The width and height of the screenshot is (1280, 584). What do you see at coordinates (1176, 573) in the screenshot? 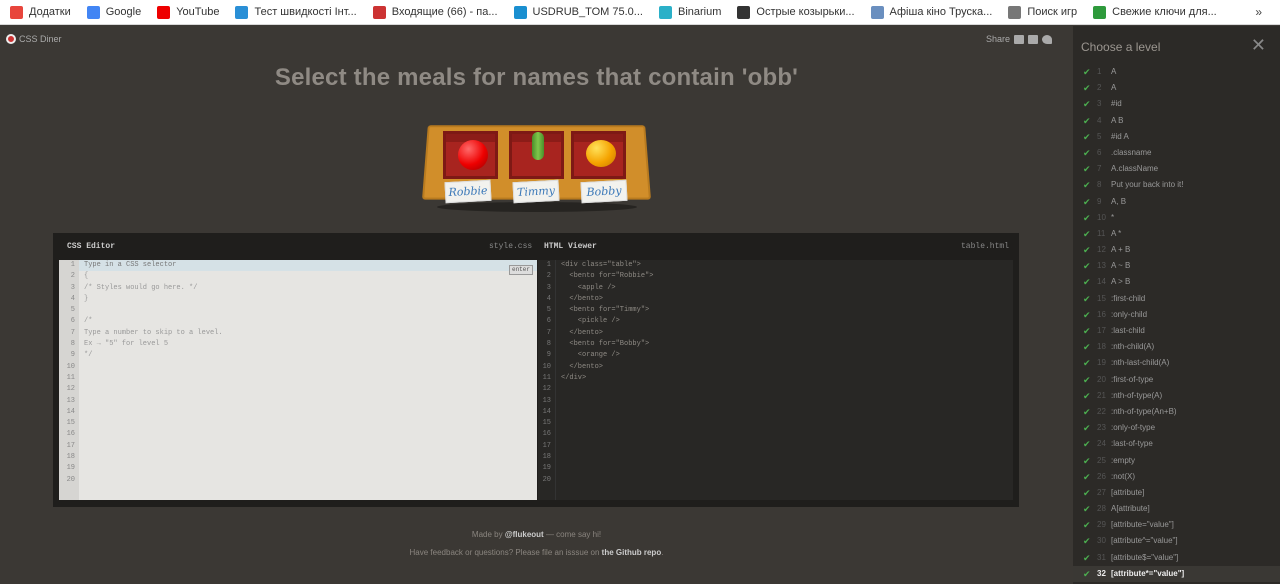
I see `level-item: ✔ 32 [attribute*="value"]` at bounding box center [1176, 573].